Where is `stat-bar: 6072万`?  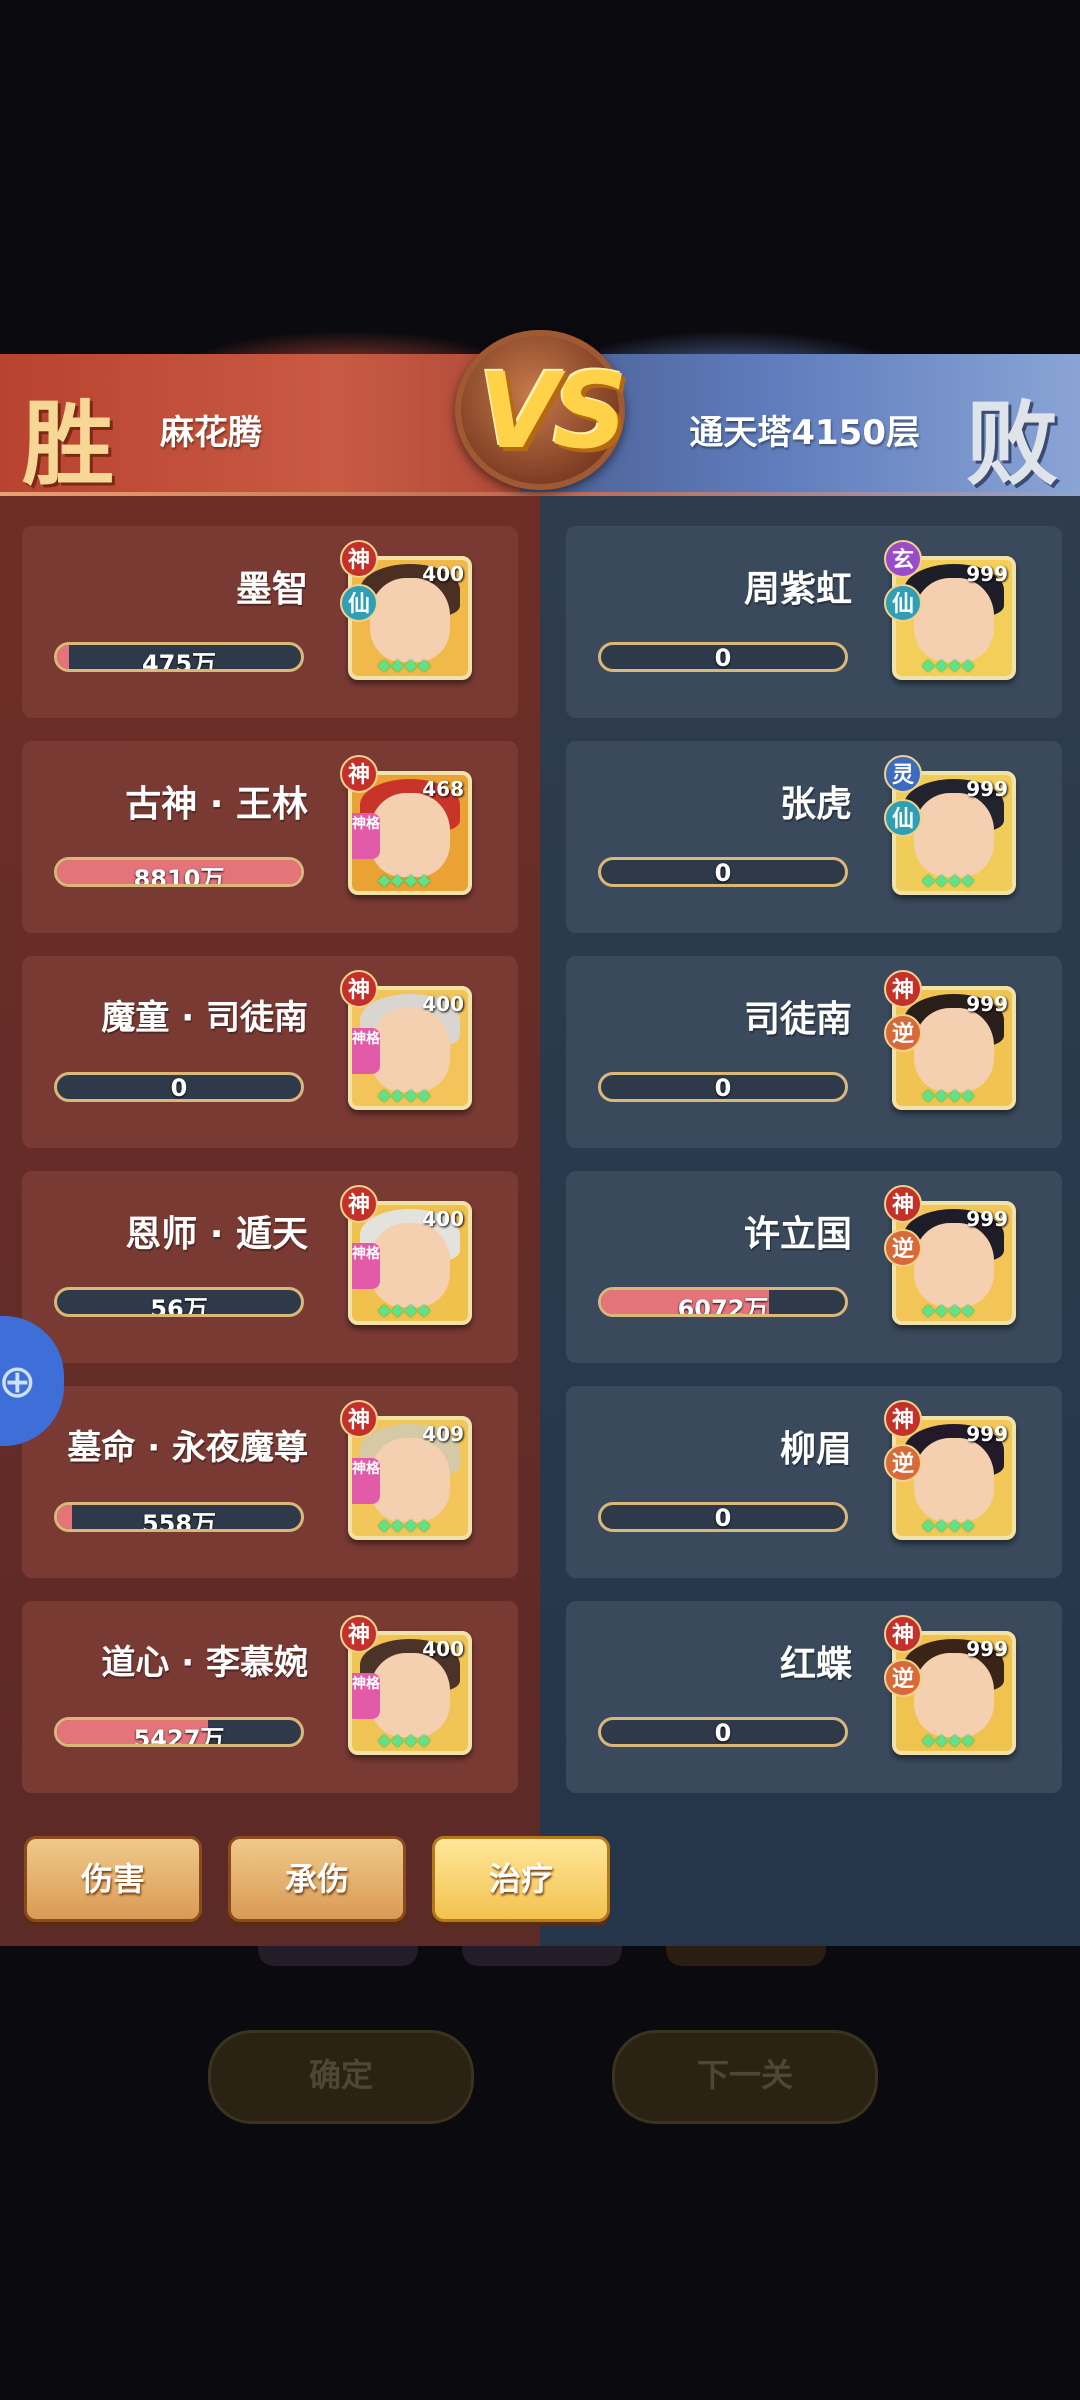
stat-bar: 6072万 is located at coordinates (723, 1302).